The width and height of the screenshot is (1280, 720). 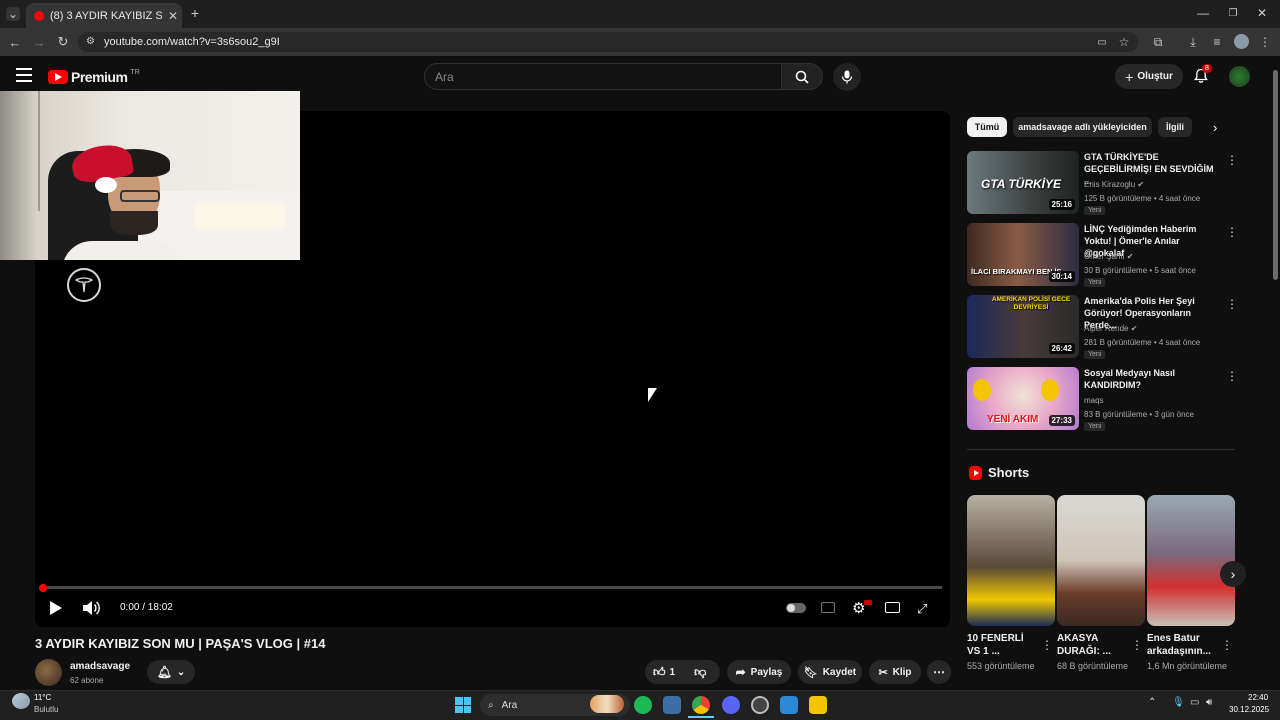 I want to click on theater-mode-icon, so click(x=892, y=607).